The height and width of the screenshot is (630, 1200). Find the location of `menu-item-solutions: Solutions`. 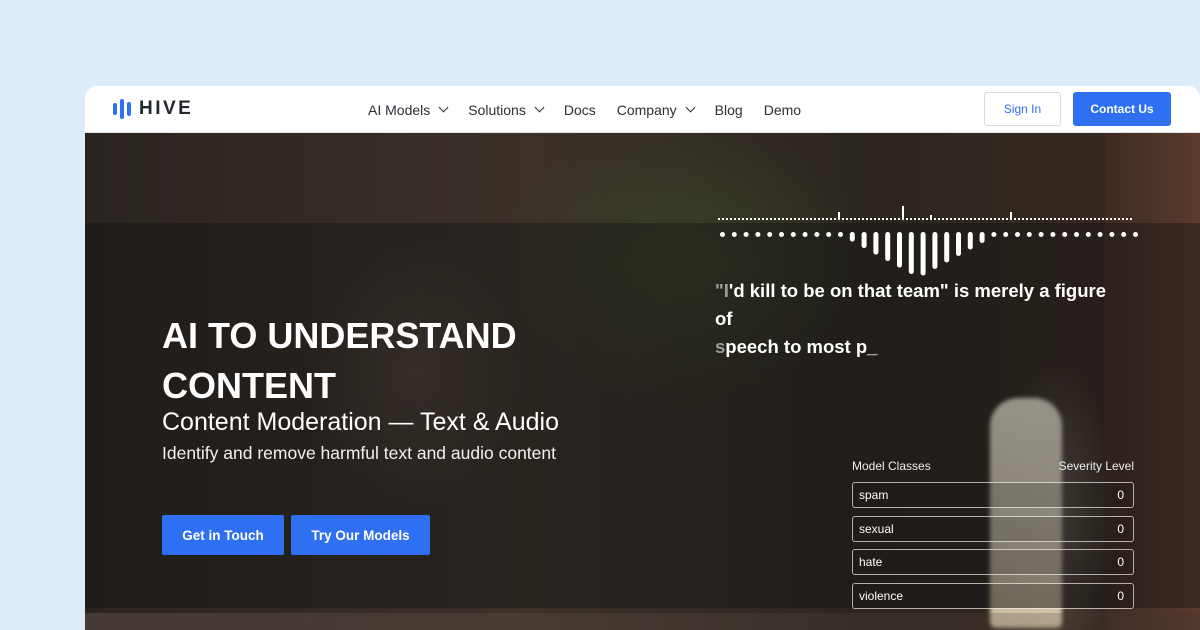

menu-item-solutions: Solutions is located at coordinates (506, 110).